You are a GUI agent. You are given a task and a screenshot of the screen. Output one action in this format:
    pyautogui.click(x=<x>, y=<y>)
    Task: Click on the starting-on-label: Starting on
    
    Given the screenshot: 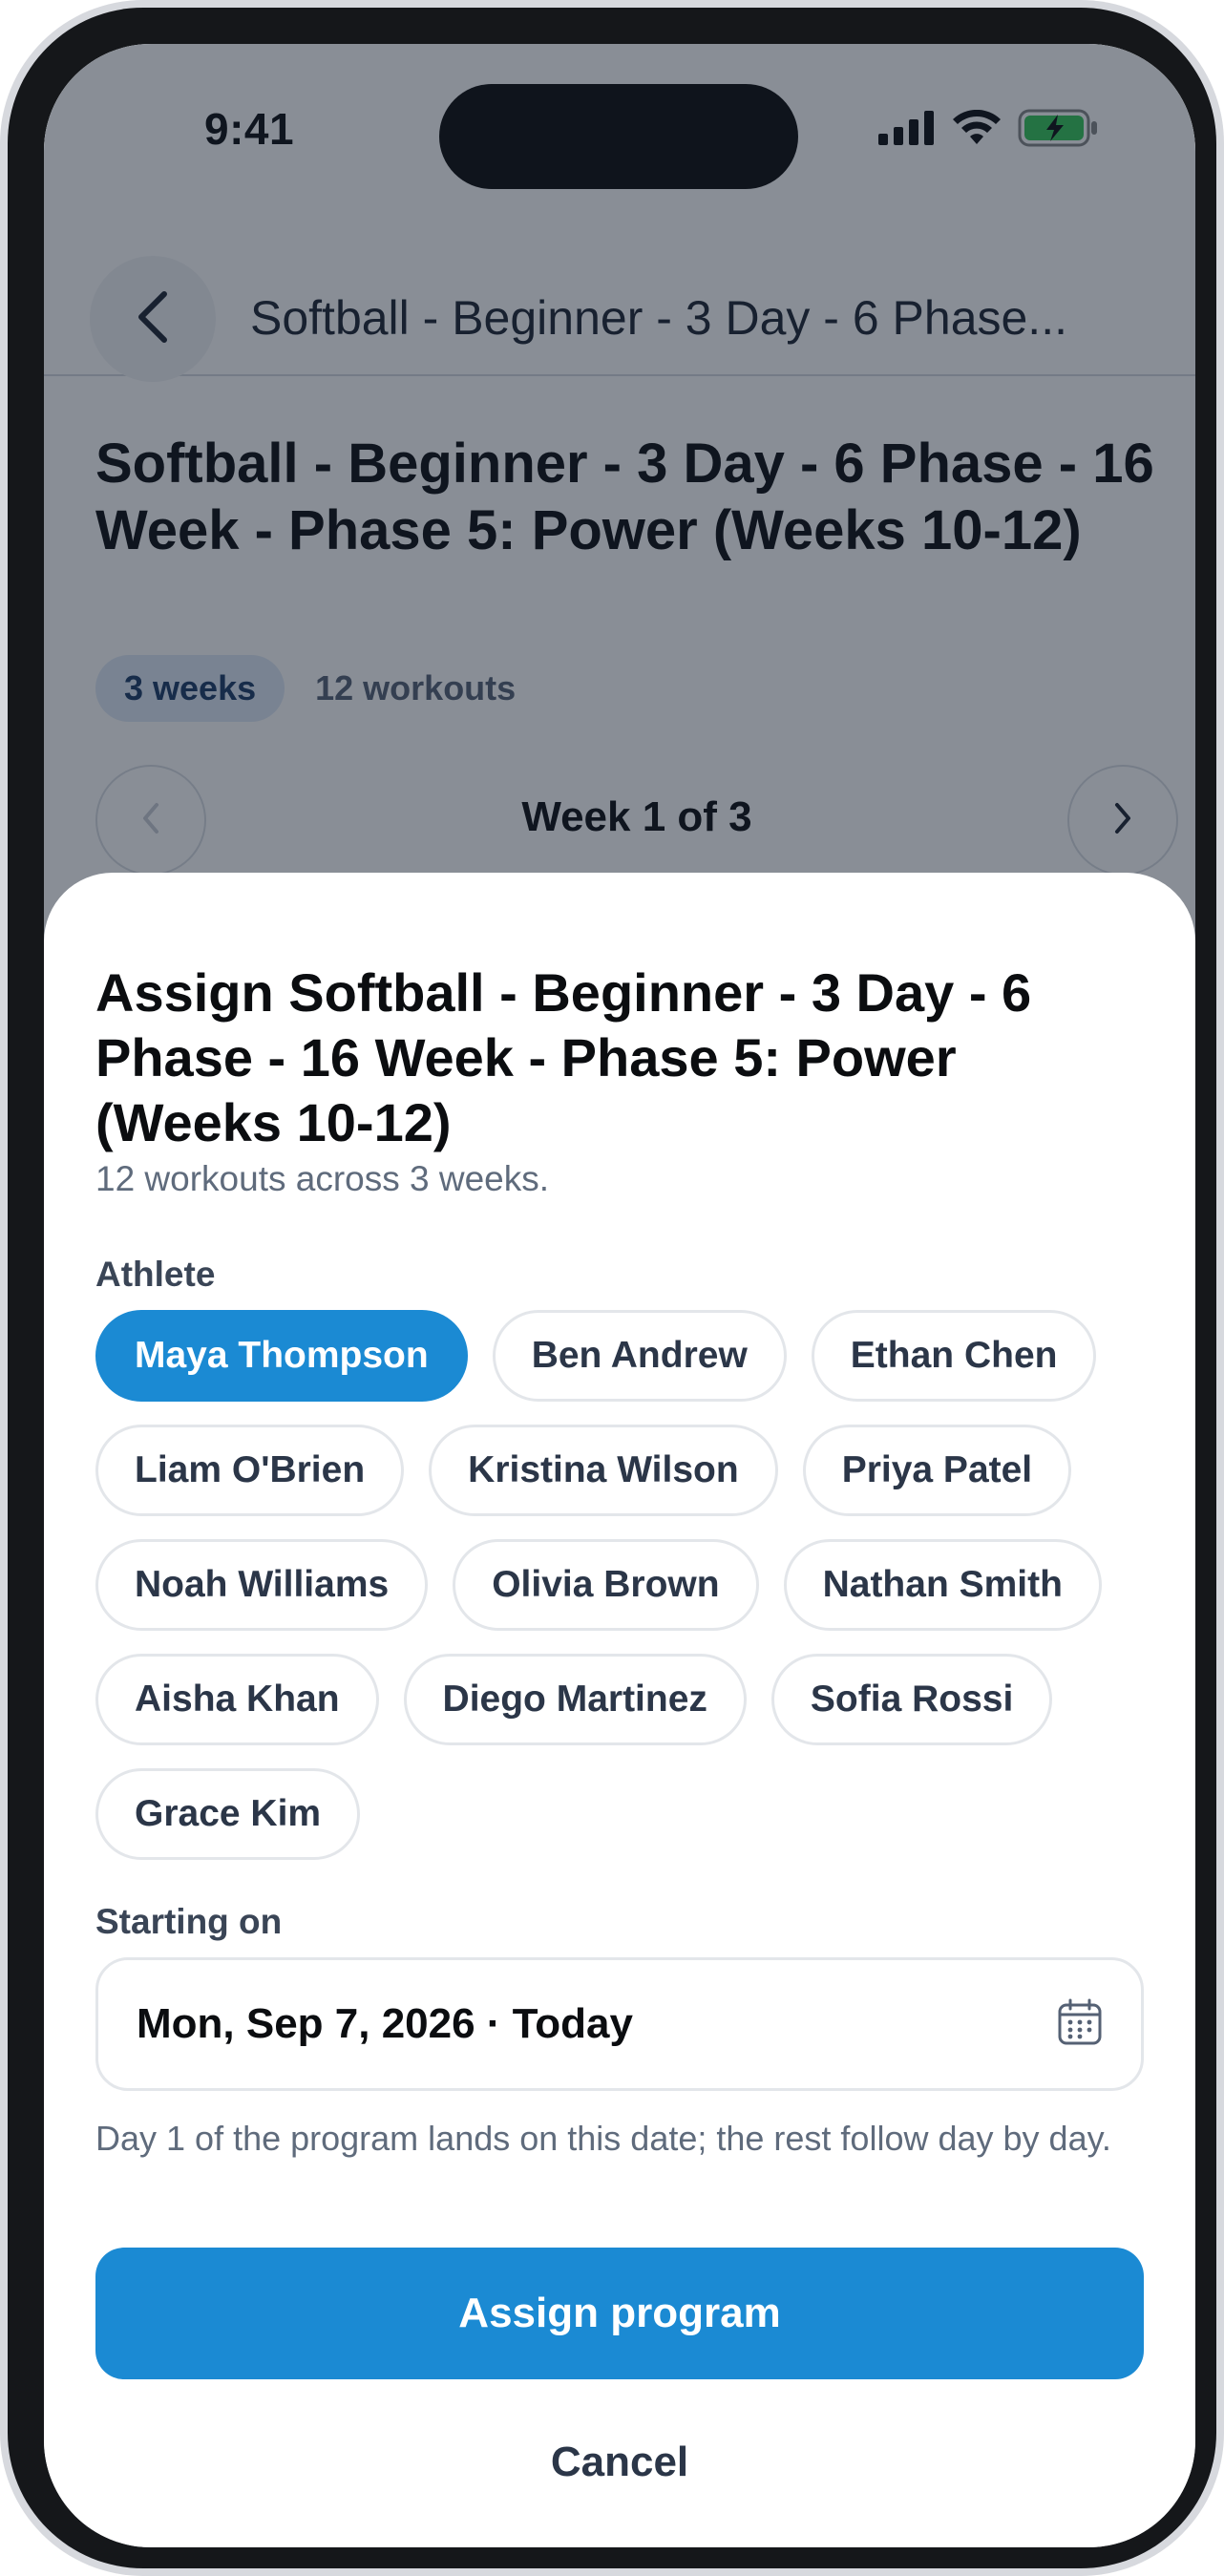 What is the action you would take?
    pyautogui.click(x=189, y=1921)
    